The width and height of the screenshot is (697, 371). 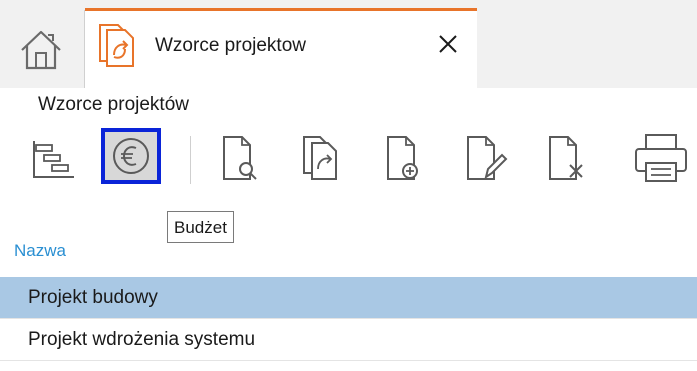 I want to click on edit-button, so click(x=484, y=159).